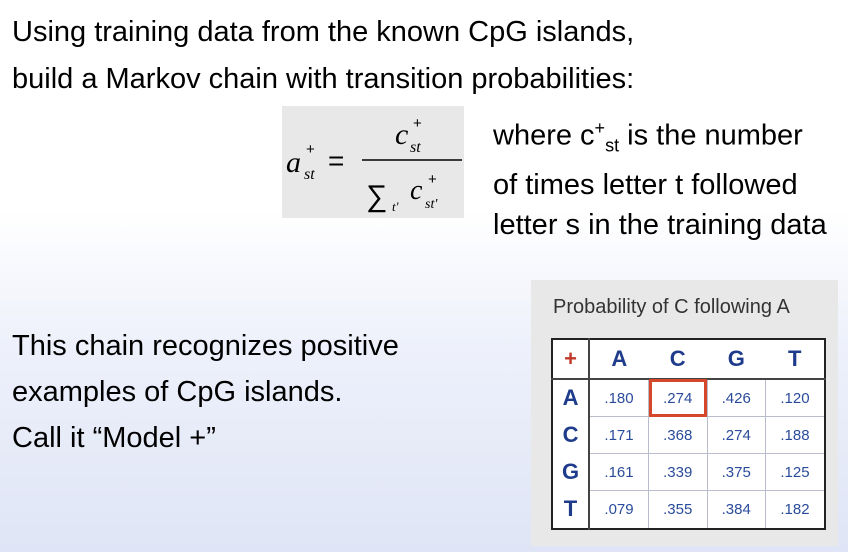  I want to click on formula-equals: =, so click(336, 160).